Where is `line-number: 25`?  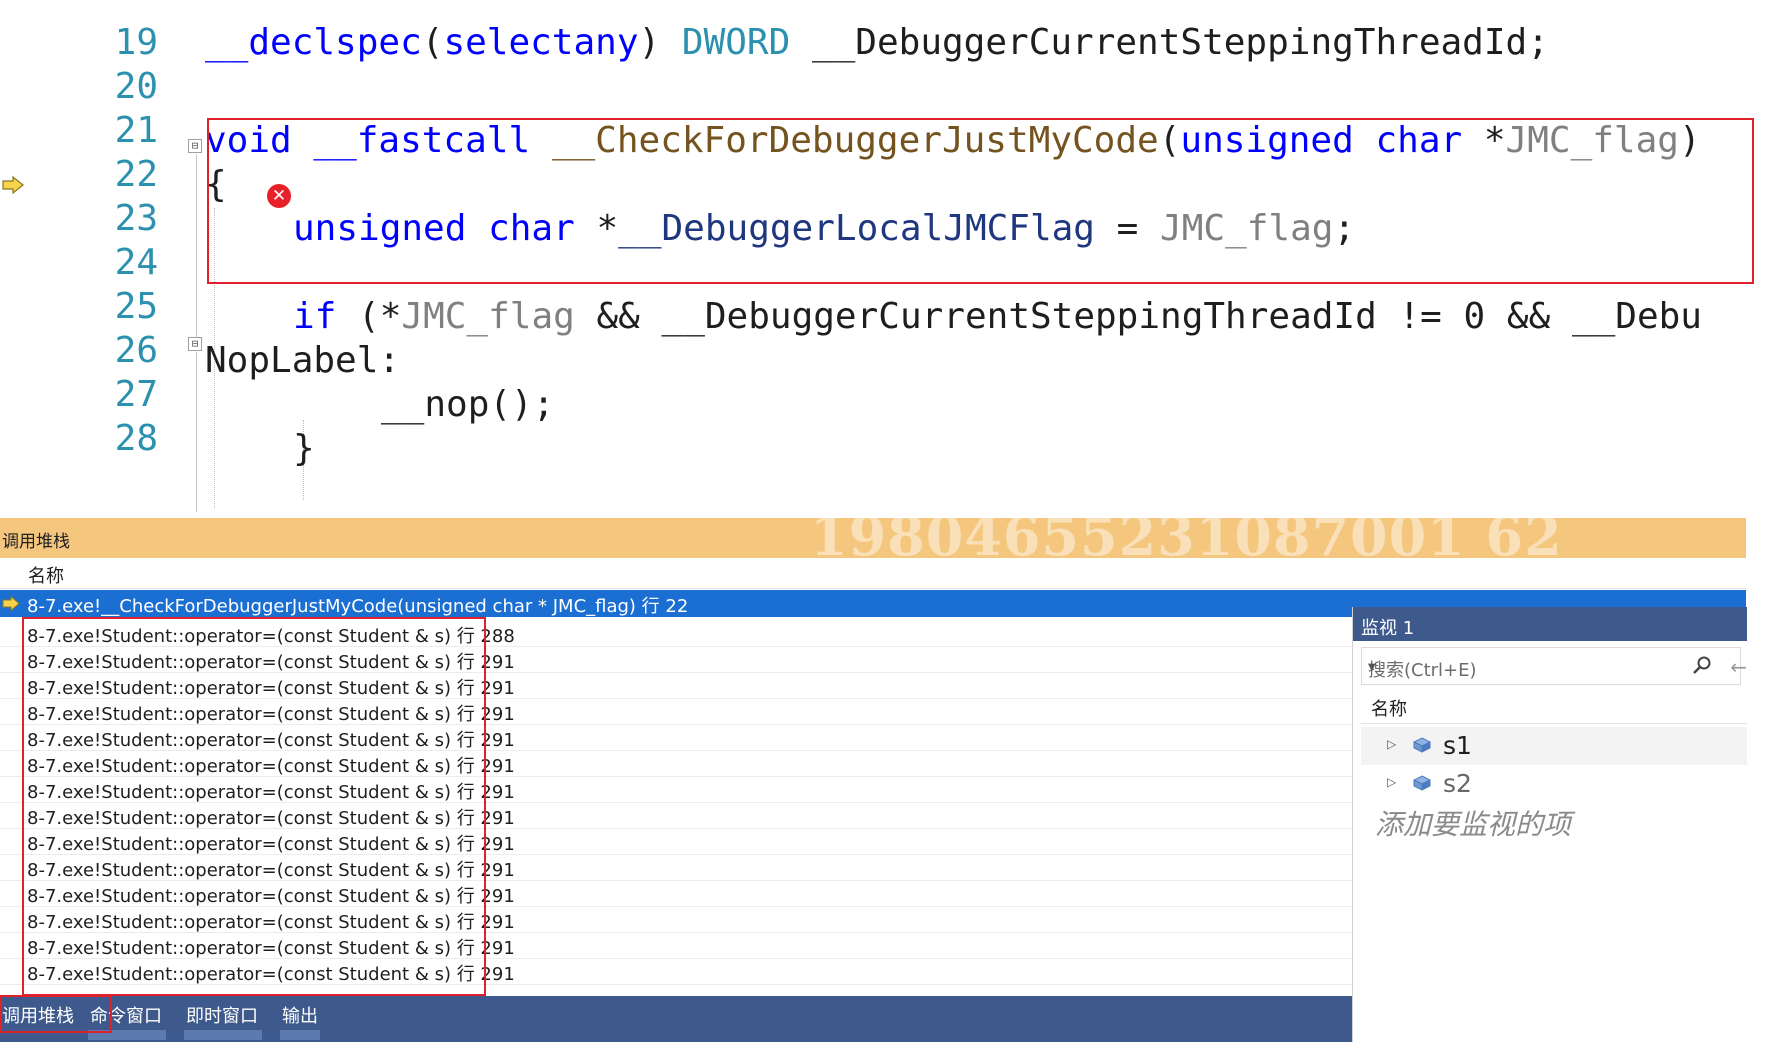 line-number: 25 is located at coordinates (136, 306).